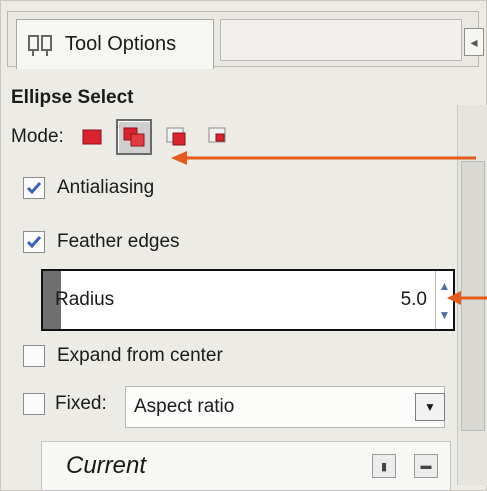  I want to click on replace-mode-button, so click(92, 137).